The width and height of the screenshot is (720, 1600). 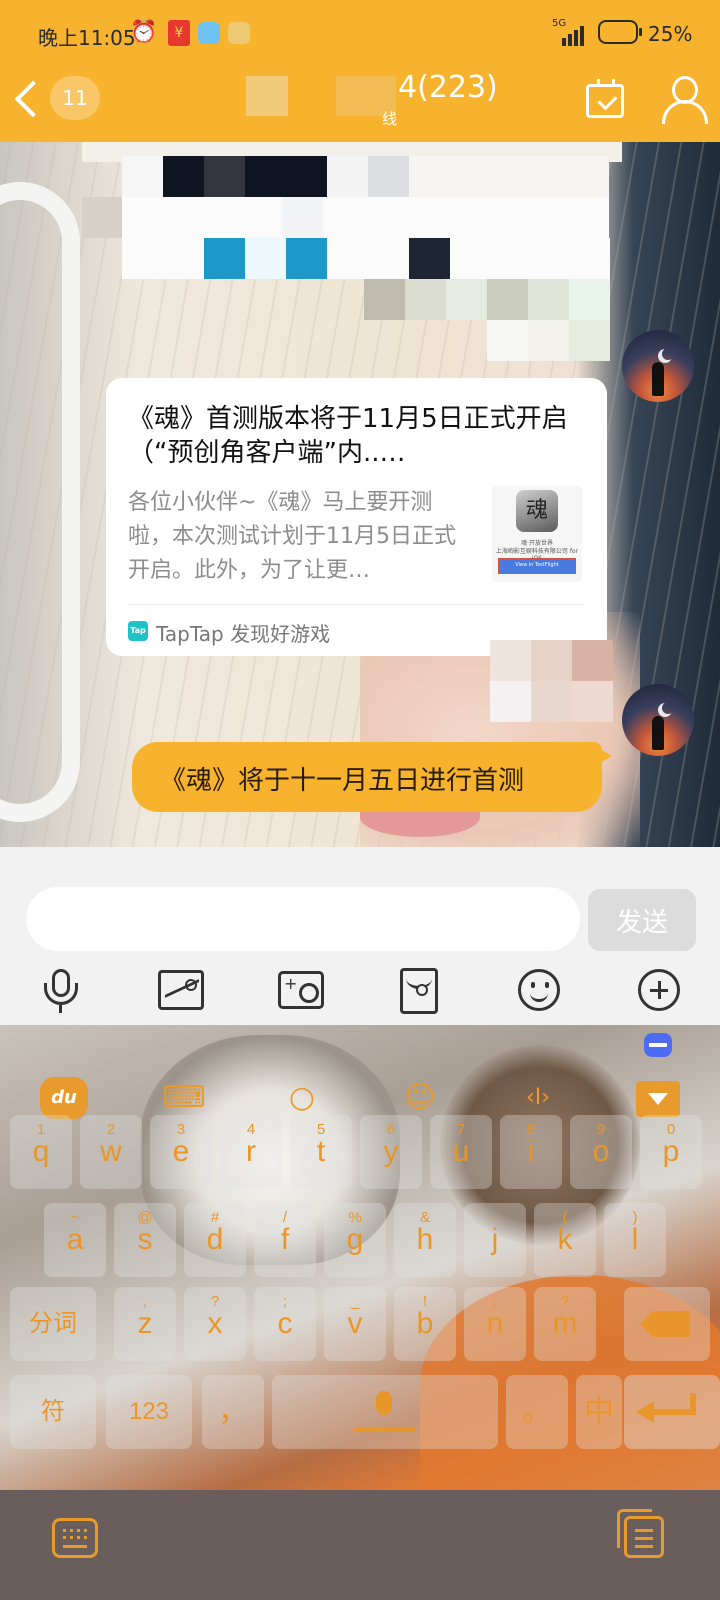 What do you see at coordinates (565, 1217) in the screenshot?
I see `key-alt-label: (` at bounding box center [565, 1217].